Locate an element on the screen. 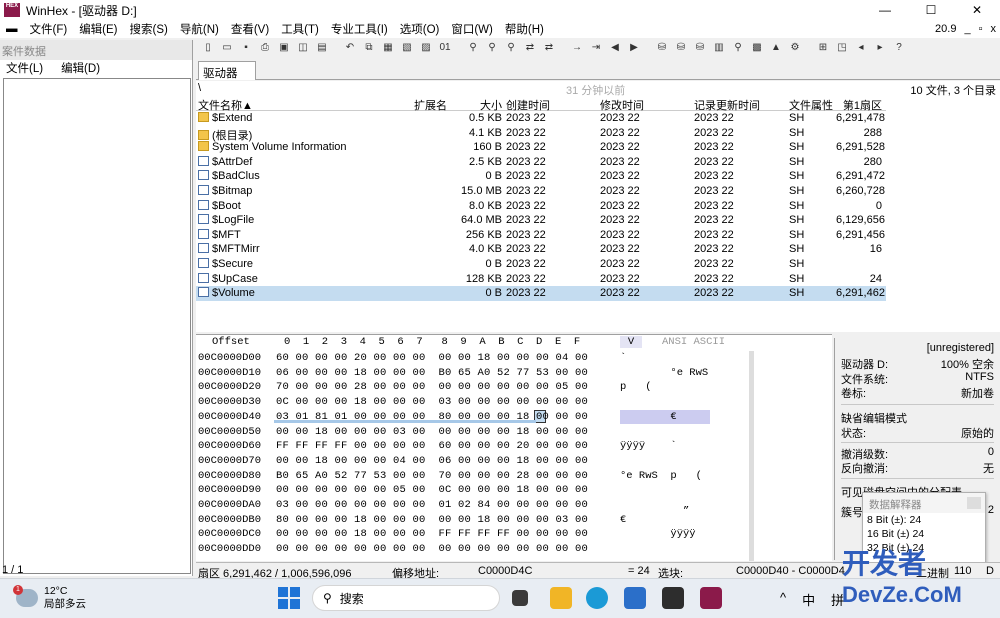 This screenshot has width=1000, height=618. tab-drive-d: 驱动器 D: is located at coordinates (227, 77).